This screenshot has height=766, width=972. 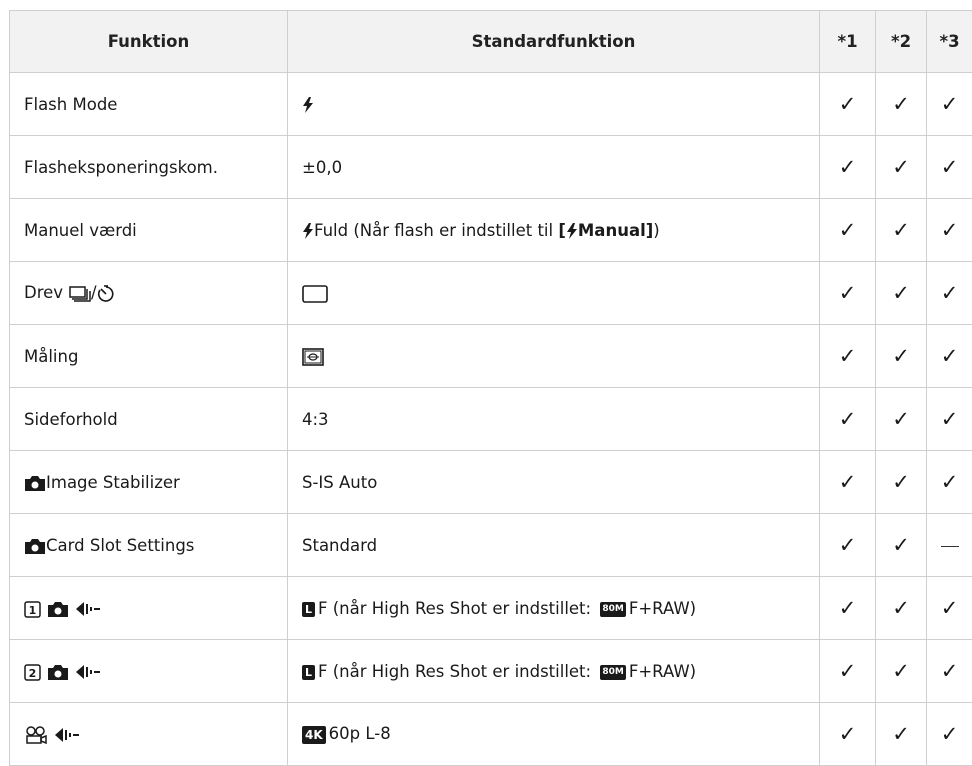 I want to click on table-row: Card Slot Settings Standard ✓ ✓, so click(x=491, y=545).